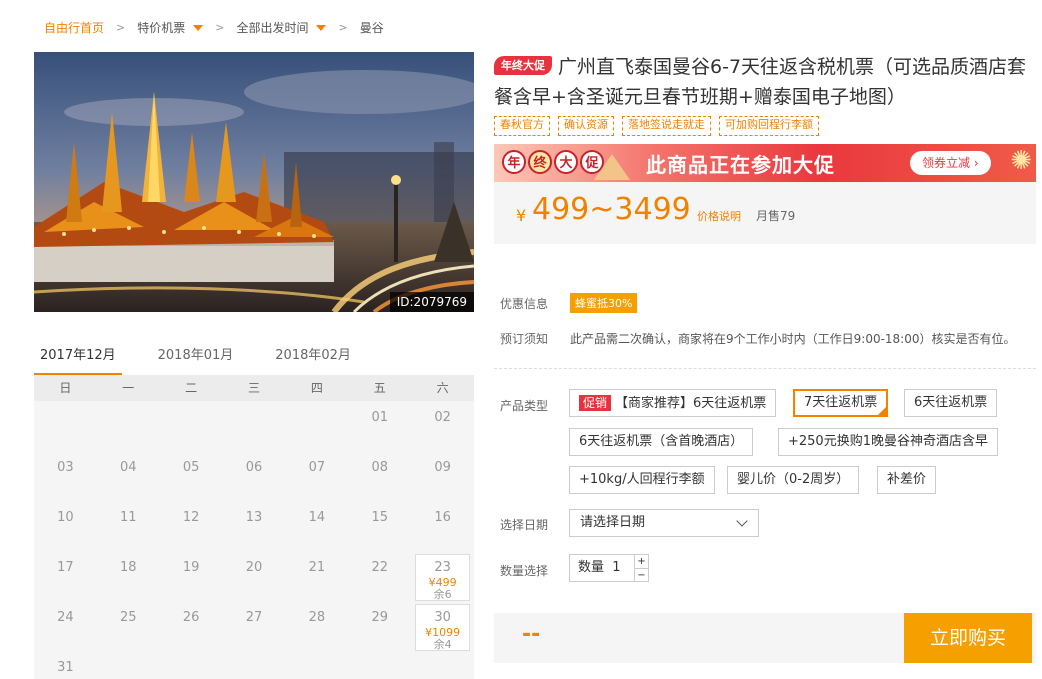 The image size is (1042, 679). I want to click on image-id-label: ID:2079769, so click(431, 302).